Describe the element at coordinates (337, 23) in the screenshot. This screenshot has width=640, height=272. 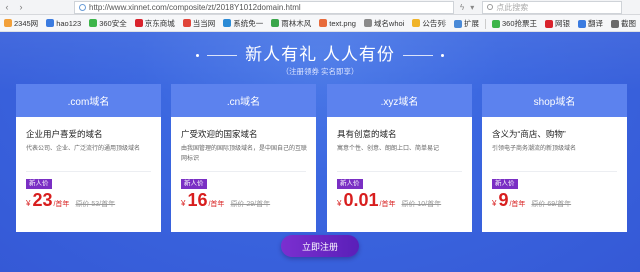
I see `bookmark-item: text.png` at that location.